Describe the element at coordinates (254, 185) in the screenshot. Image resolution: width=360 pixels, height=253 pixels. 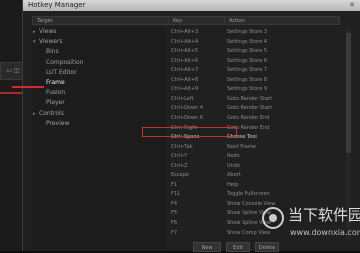
I see `hotkey-row: F1 Help` at that location.